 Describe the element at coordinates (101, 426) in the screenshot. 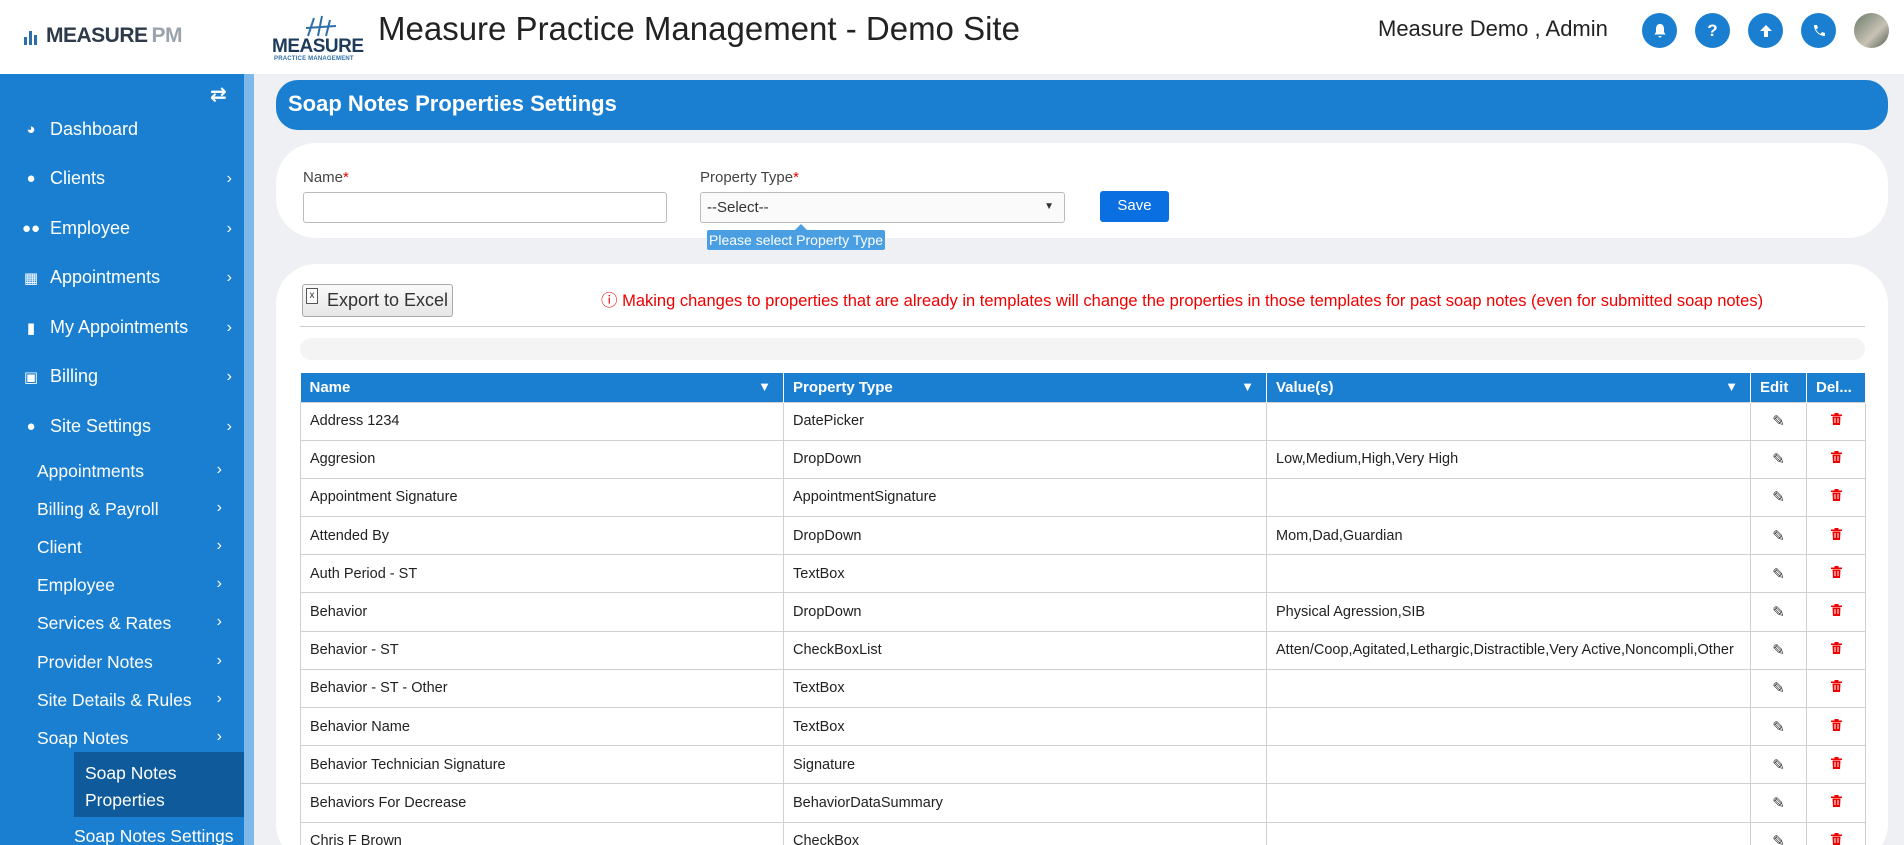

I see `sidebar-item-label: Site Settings` at that location.